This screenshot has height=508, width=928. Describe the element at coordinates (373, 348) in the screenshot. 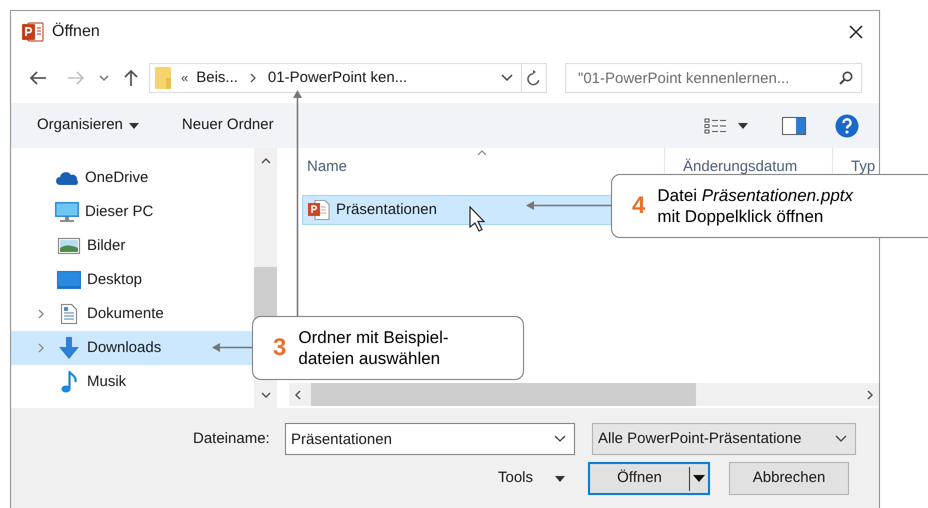

I see `callout-text: Ordner mit Beispiel- dateien auswählen` at that location.